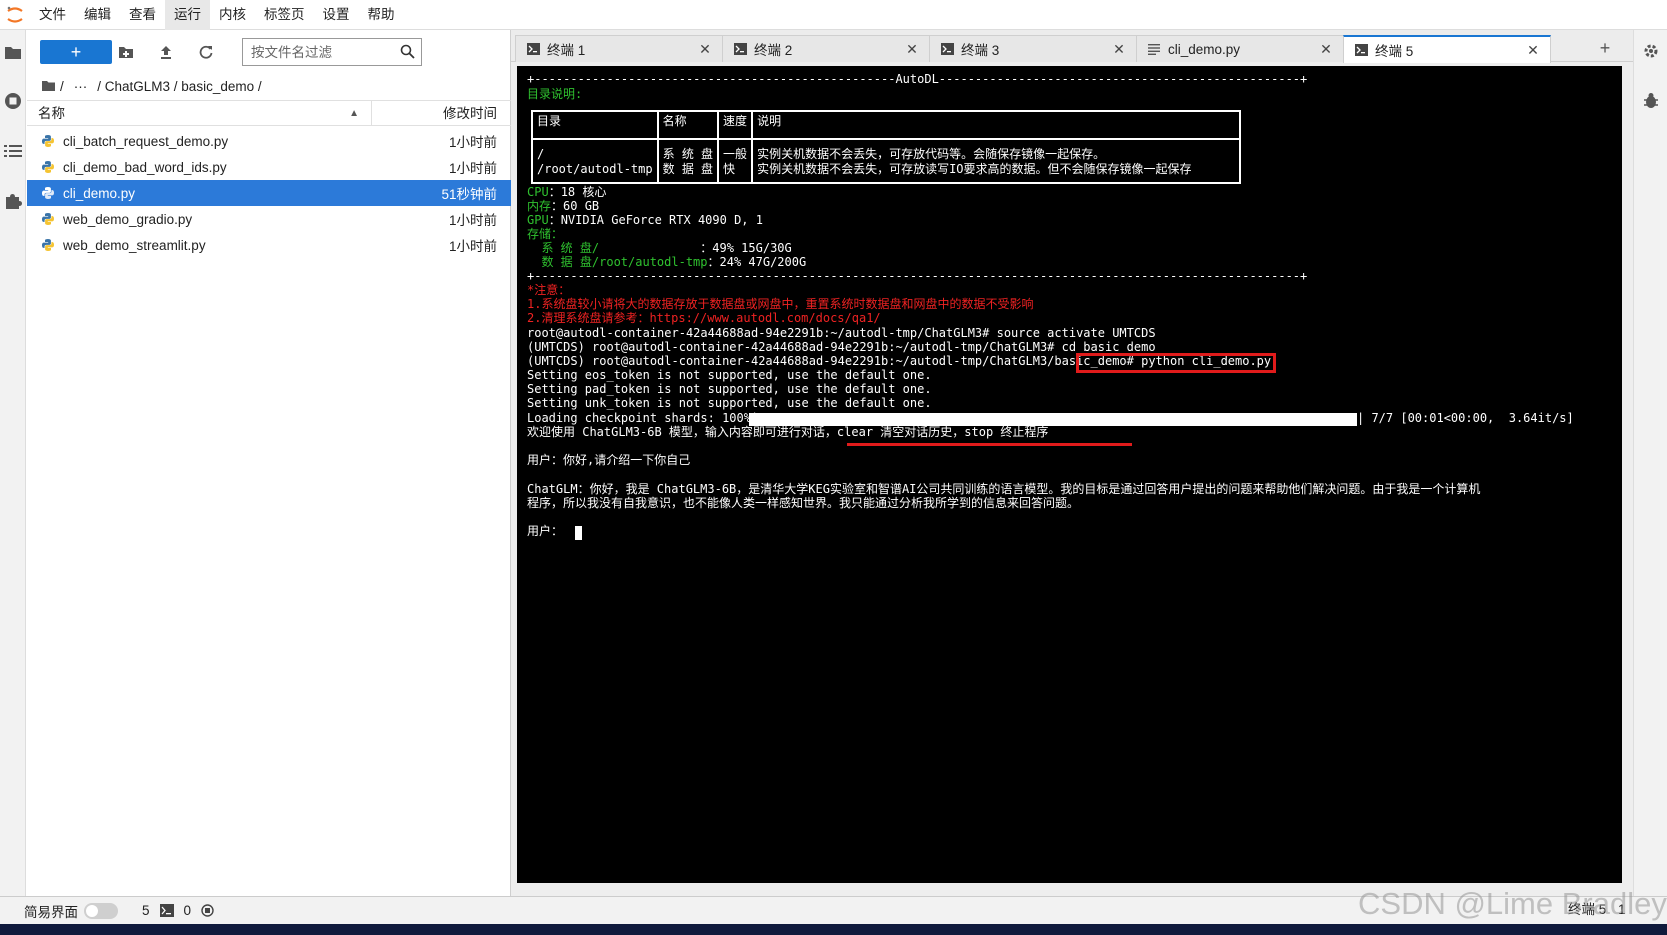 This screenshot has width=1667, height=935. I want to click on upload-icon, so click(166, 52).